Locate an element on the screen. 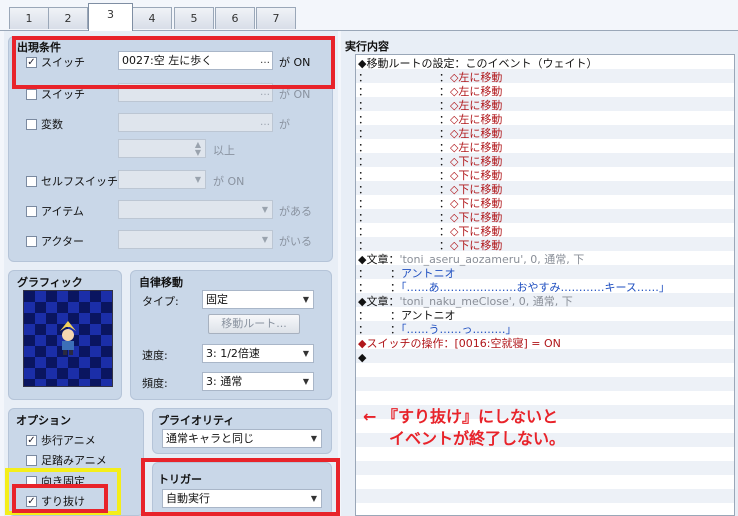  actor-select: ▼ is located at coordinates (195, 239).